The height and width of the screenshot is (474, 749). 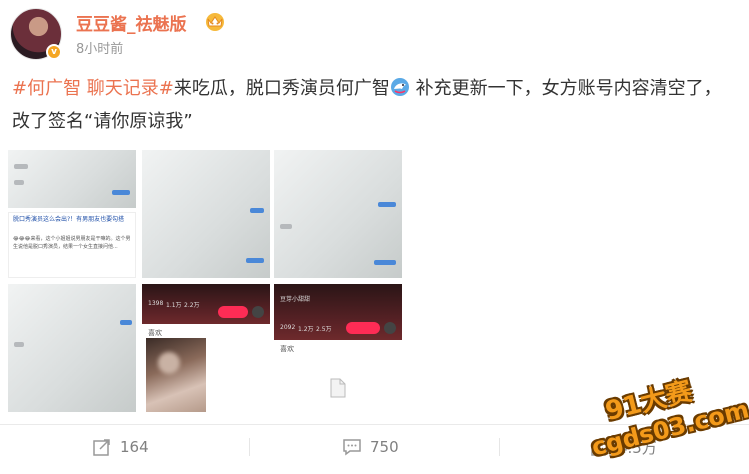 What do you see at coordinates (324, 329) in the screenshot?
I see `profile-stat: 2.5万` at bounding box center [324, 329].